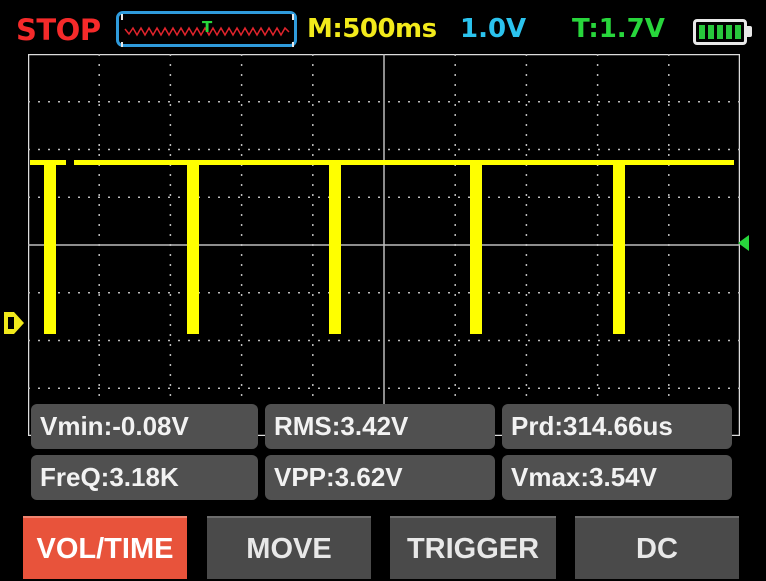  What do you see at coordinates (617, 426) in the screenshot?
I see `measurement-period: Prd:314.66us` at bounding box center [617, 426].